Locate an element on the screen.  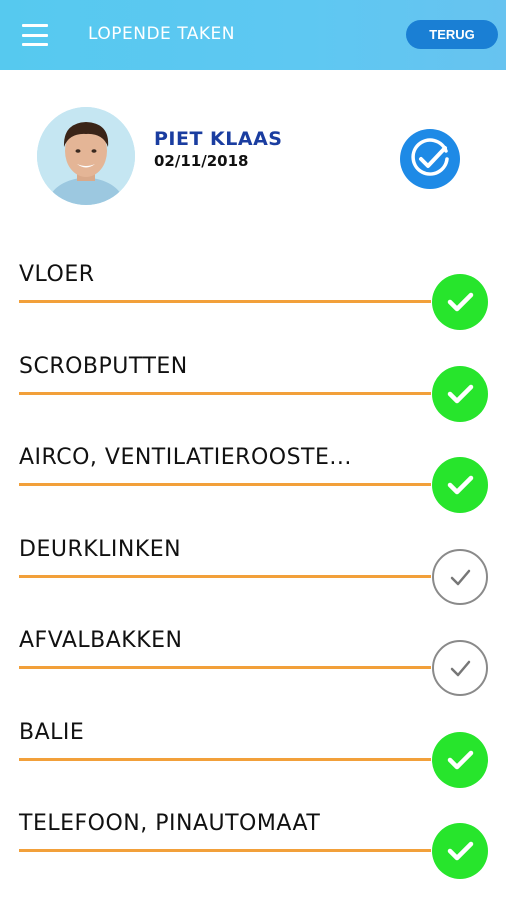
task-row: AFVALBAKKEN is located at coordinates (253, 668).